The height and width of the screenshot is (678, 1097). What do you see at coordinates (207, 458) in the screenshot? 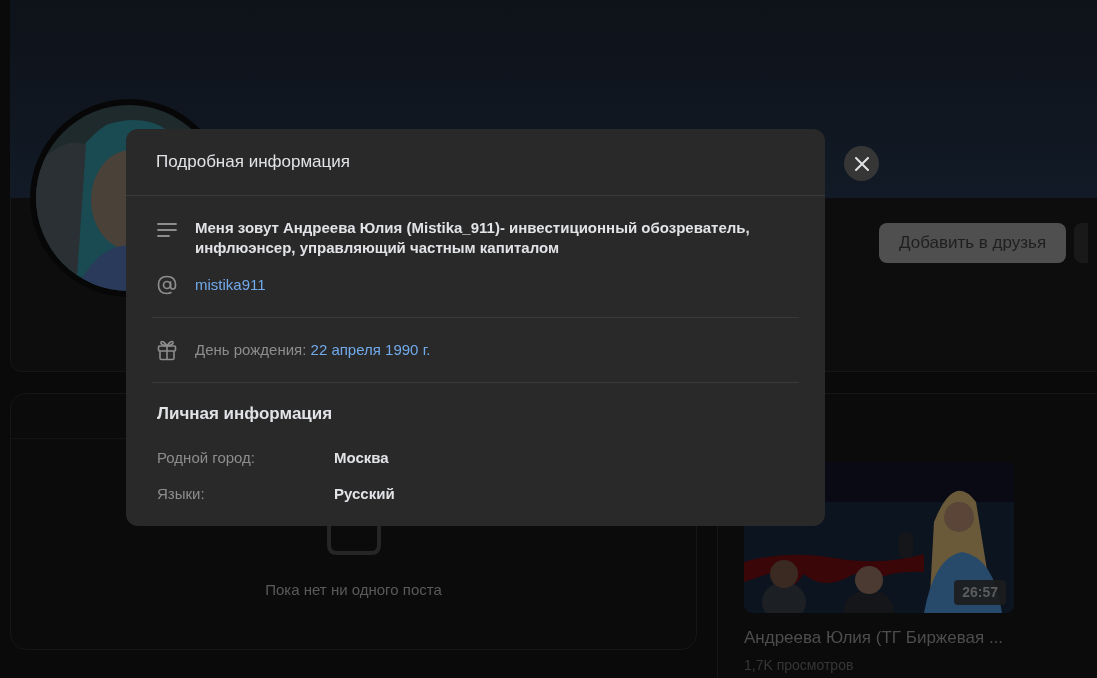
I see `info-label: Родной город:` at bounding box center [207, 458].